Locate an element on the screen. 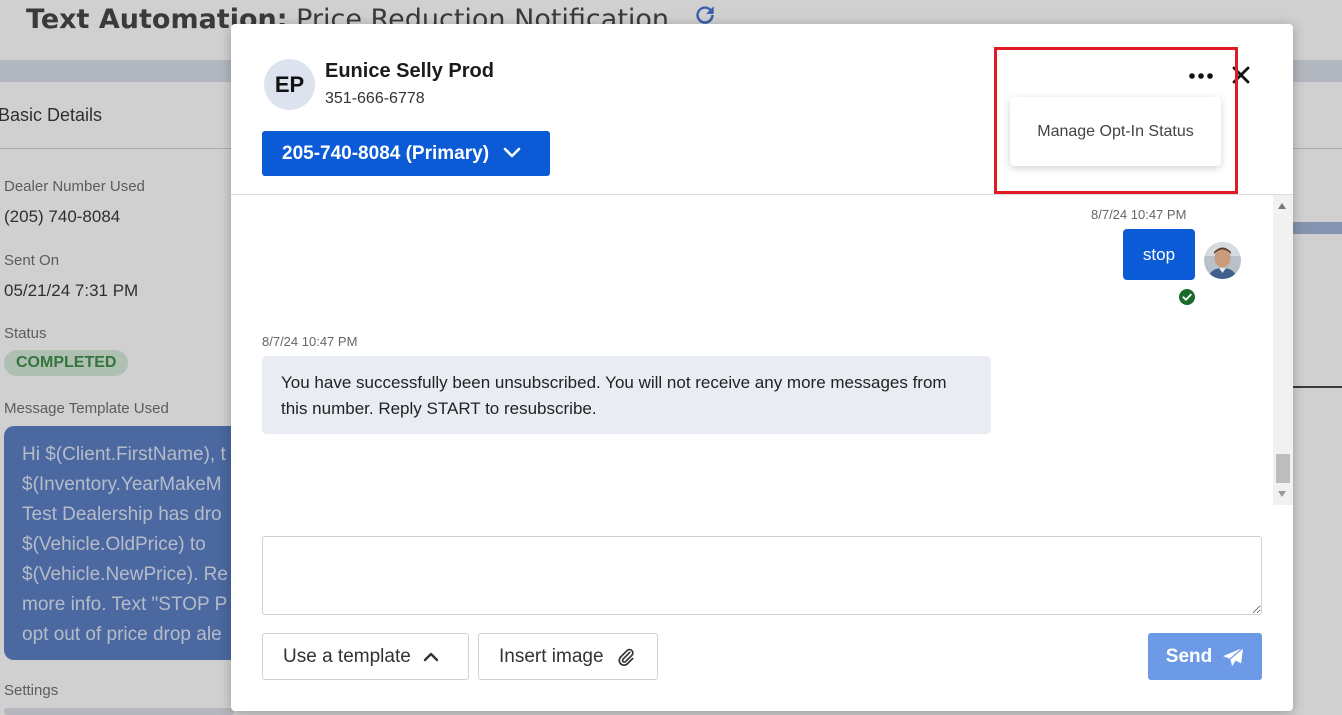  send-icon is located at coordinates (1233, 656).